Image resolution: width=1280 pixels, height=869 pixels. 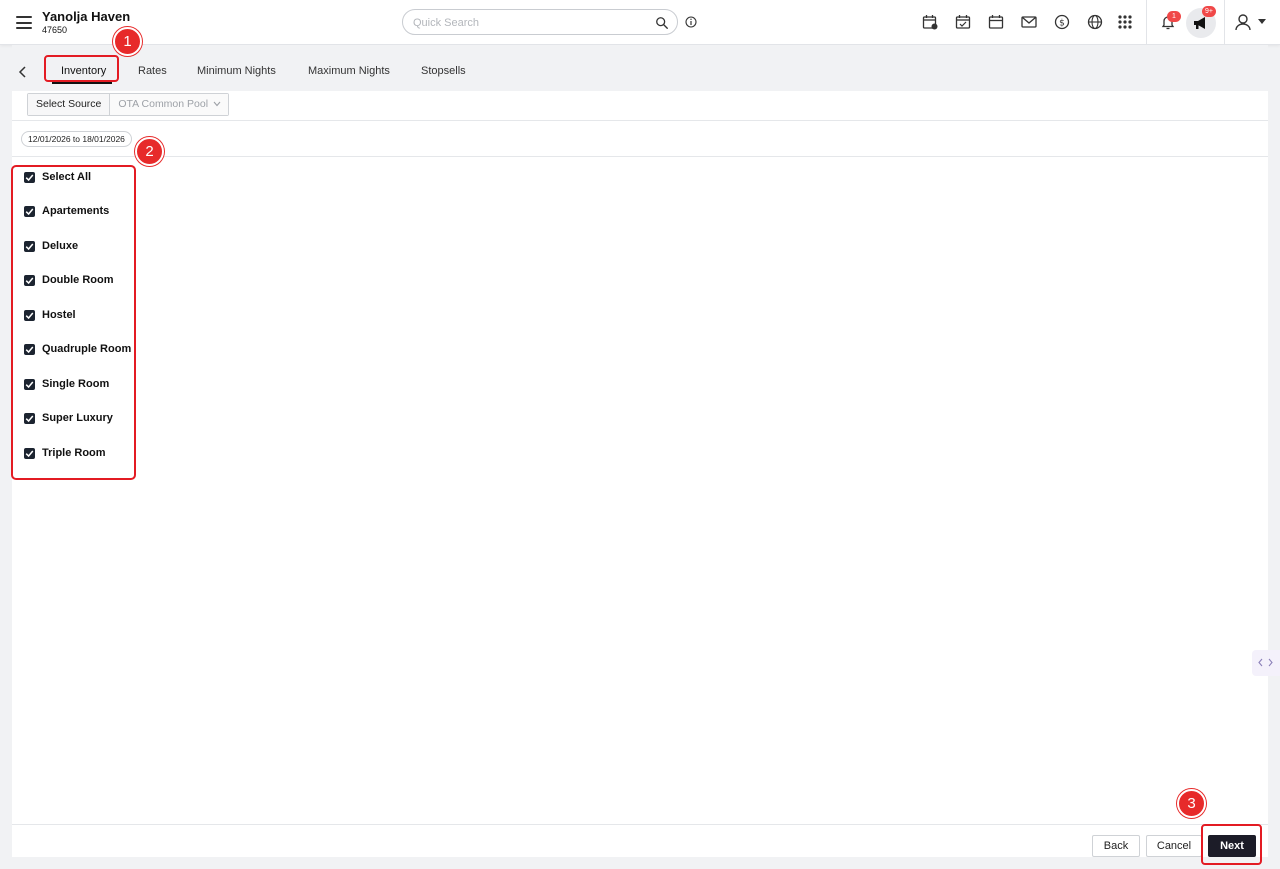 What do you see at coordinates (1199, 23) in the screenshot?
I see `megaphone-icon` at bounding box center [1199, 23].